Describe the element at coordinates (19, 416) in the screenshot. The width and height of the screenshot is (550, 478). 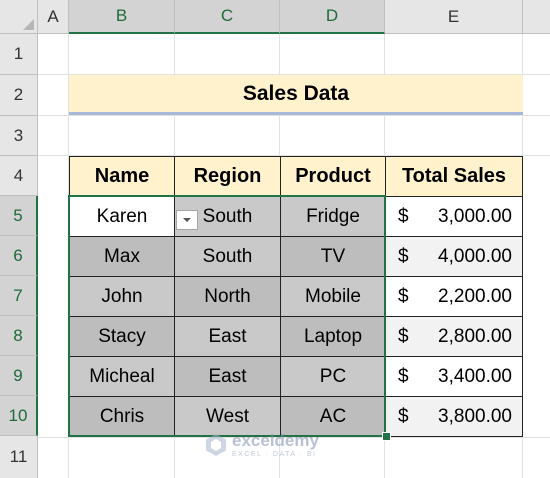
I see `row-header-10: 10` at that location.